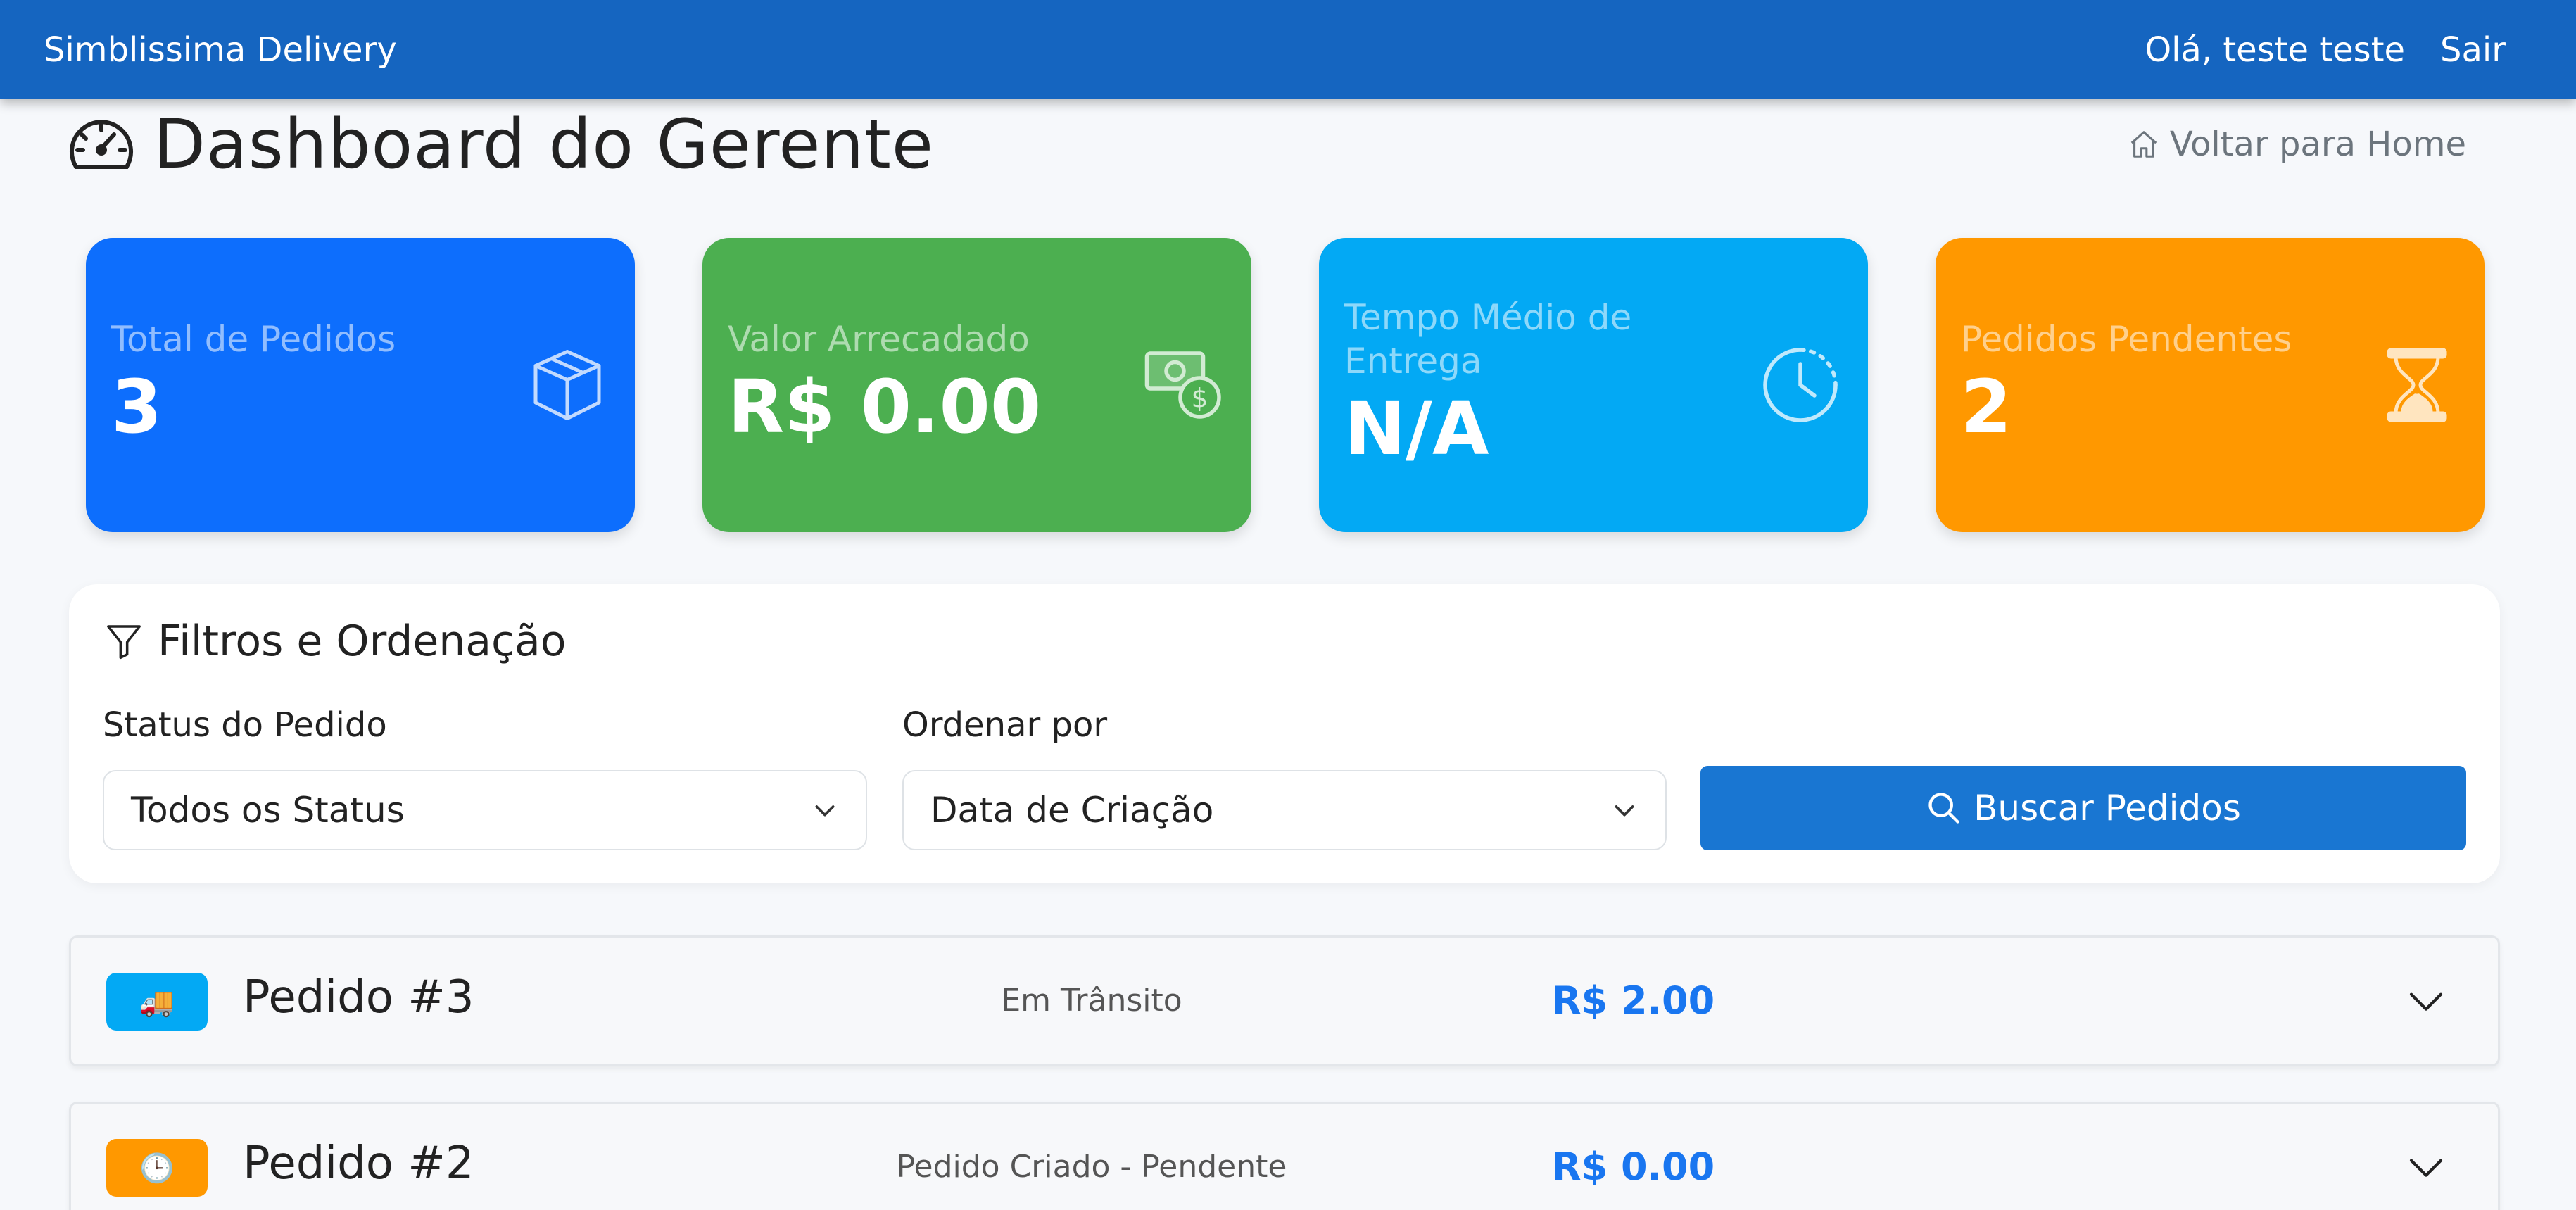 This screenshot has height=1210, width=2576. What do you see at coordinates (2126, 339) in the screenshot?
I see `stat-label: Pedidos Pendentes` at bounding box center [2126, 339].